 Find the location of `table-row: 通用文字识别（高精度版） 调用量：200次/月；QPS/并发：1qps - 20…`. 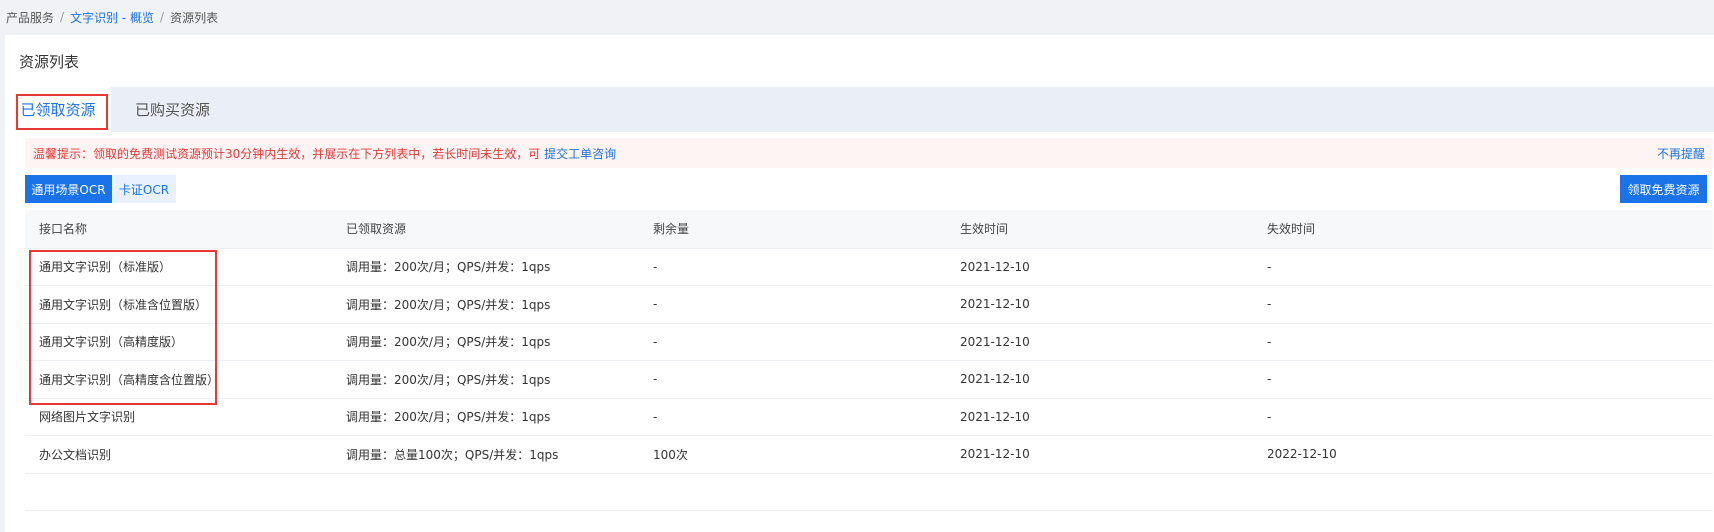

table-row: 通用文字识别（高精度版） 调用量：200次/月；QPS/并发：1qps - 20… is located at coordinates (869, 342).